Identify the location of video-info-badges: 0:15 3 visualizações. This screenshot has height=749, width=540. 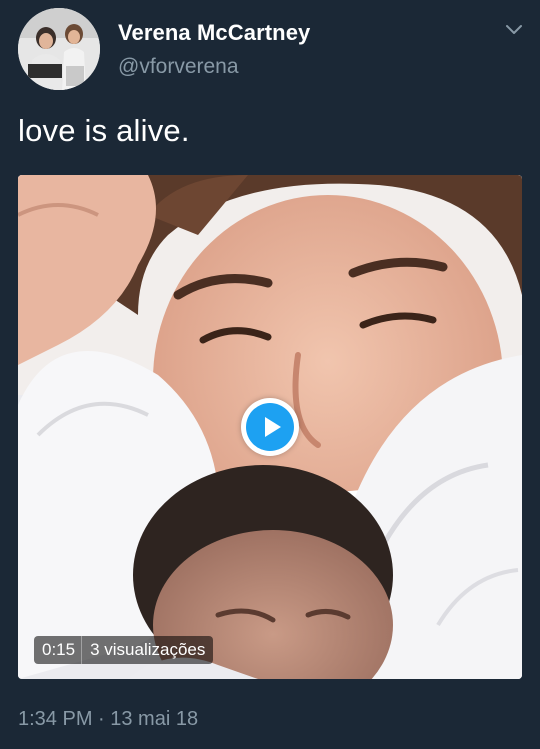
(124, 650).